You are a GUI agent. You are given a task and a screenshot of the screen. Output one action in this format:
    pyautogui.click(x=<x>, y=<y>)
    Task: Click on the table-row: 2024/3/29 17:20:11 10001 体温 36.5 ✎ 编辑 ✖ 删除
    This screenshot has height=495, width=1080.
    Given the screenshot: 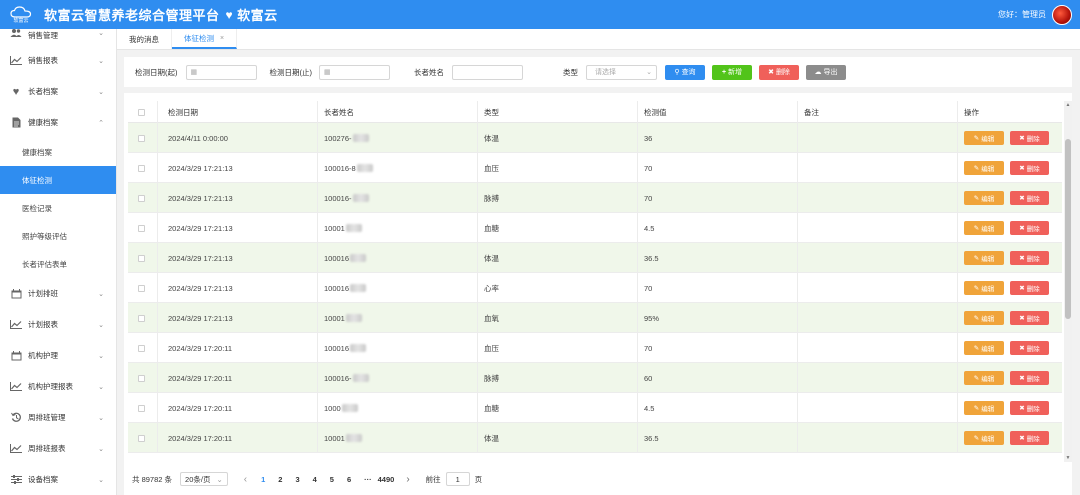 What is the action you would take?
    pyautogui.click(x=595, y=438)
    